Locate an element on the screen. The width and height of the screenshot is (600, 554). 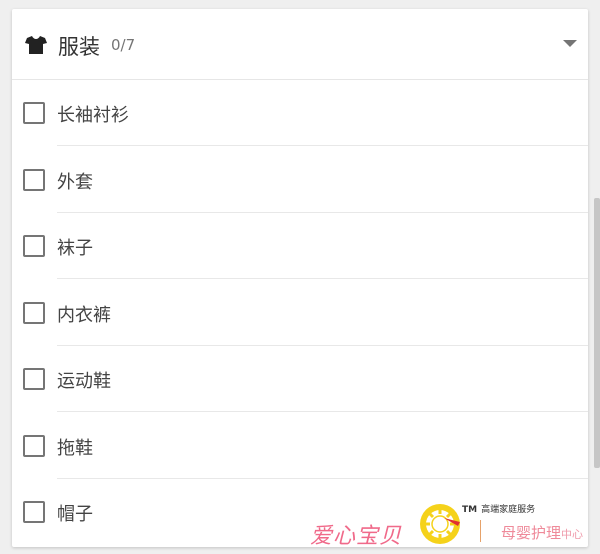
watermark: 爱心宝贝 TM 高端家庭服务 母婴护理中心 is located at coordinates (453, 524).